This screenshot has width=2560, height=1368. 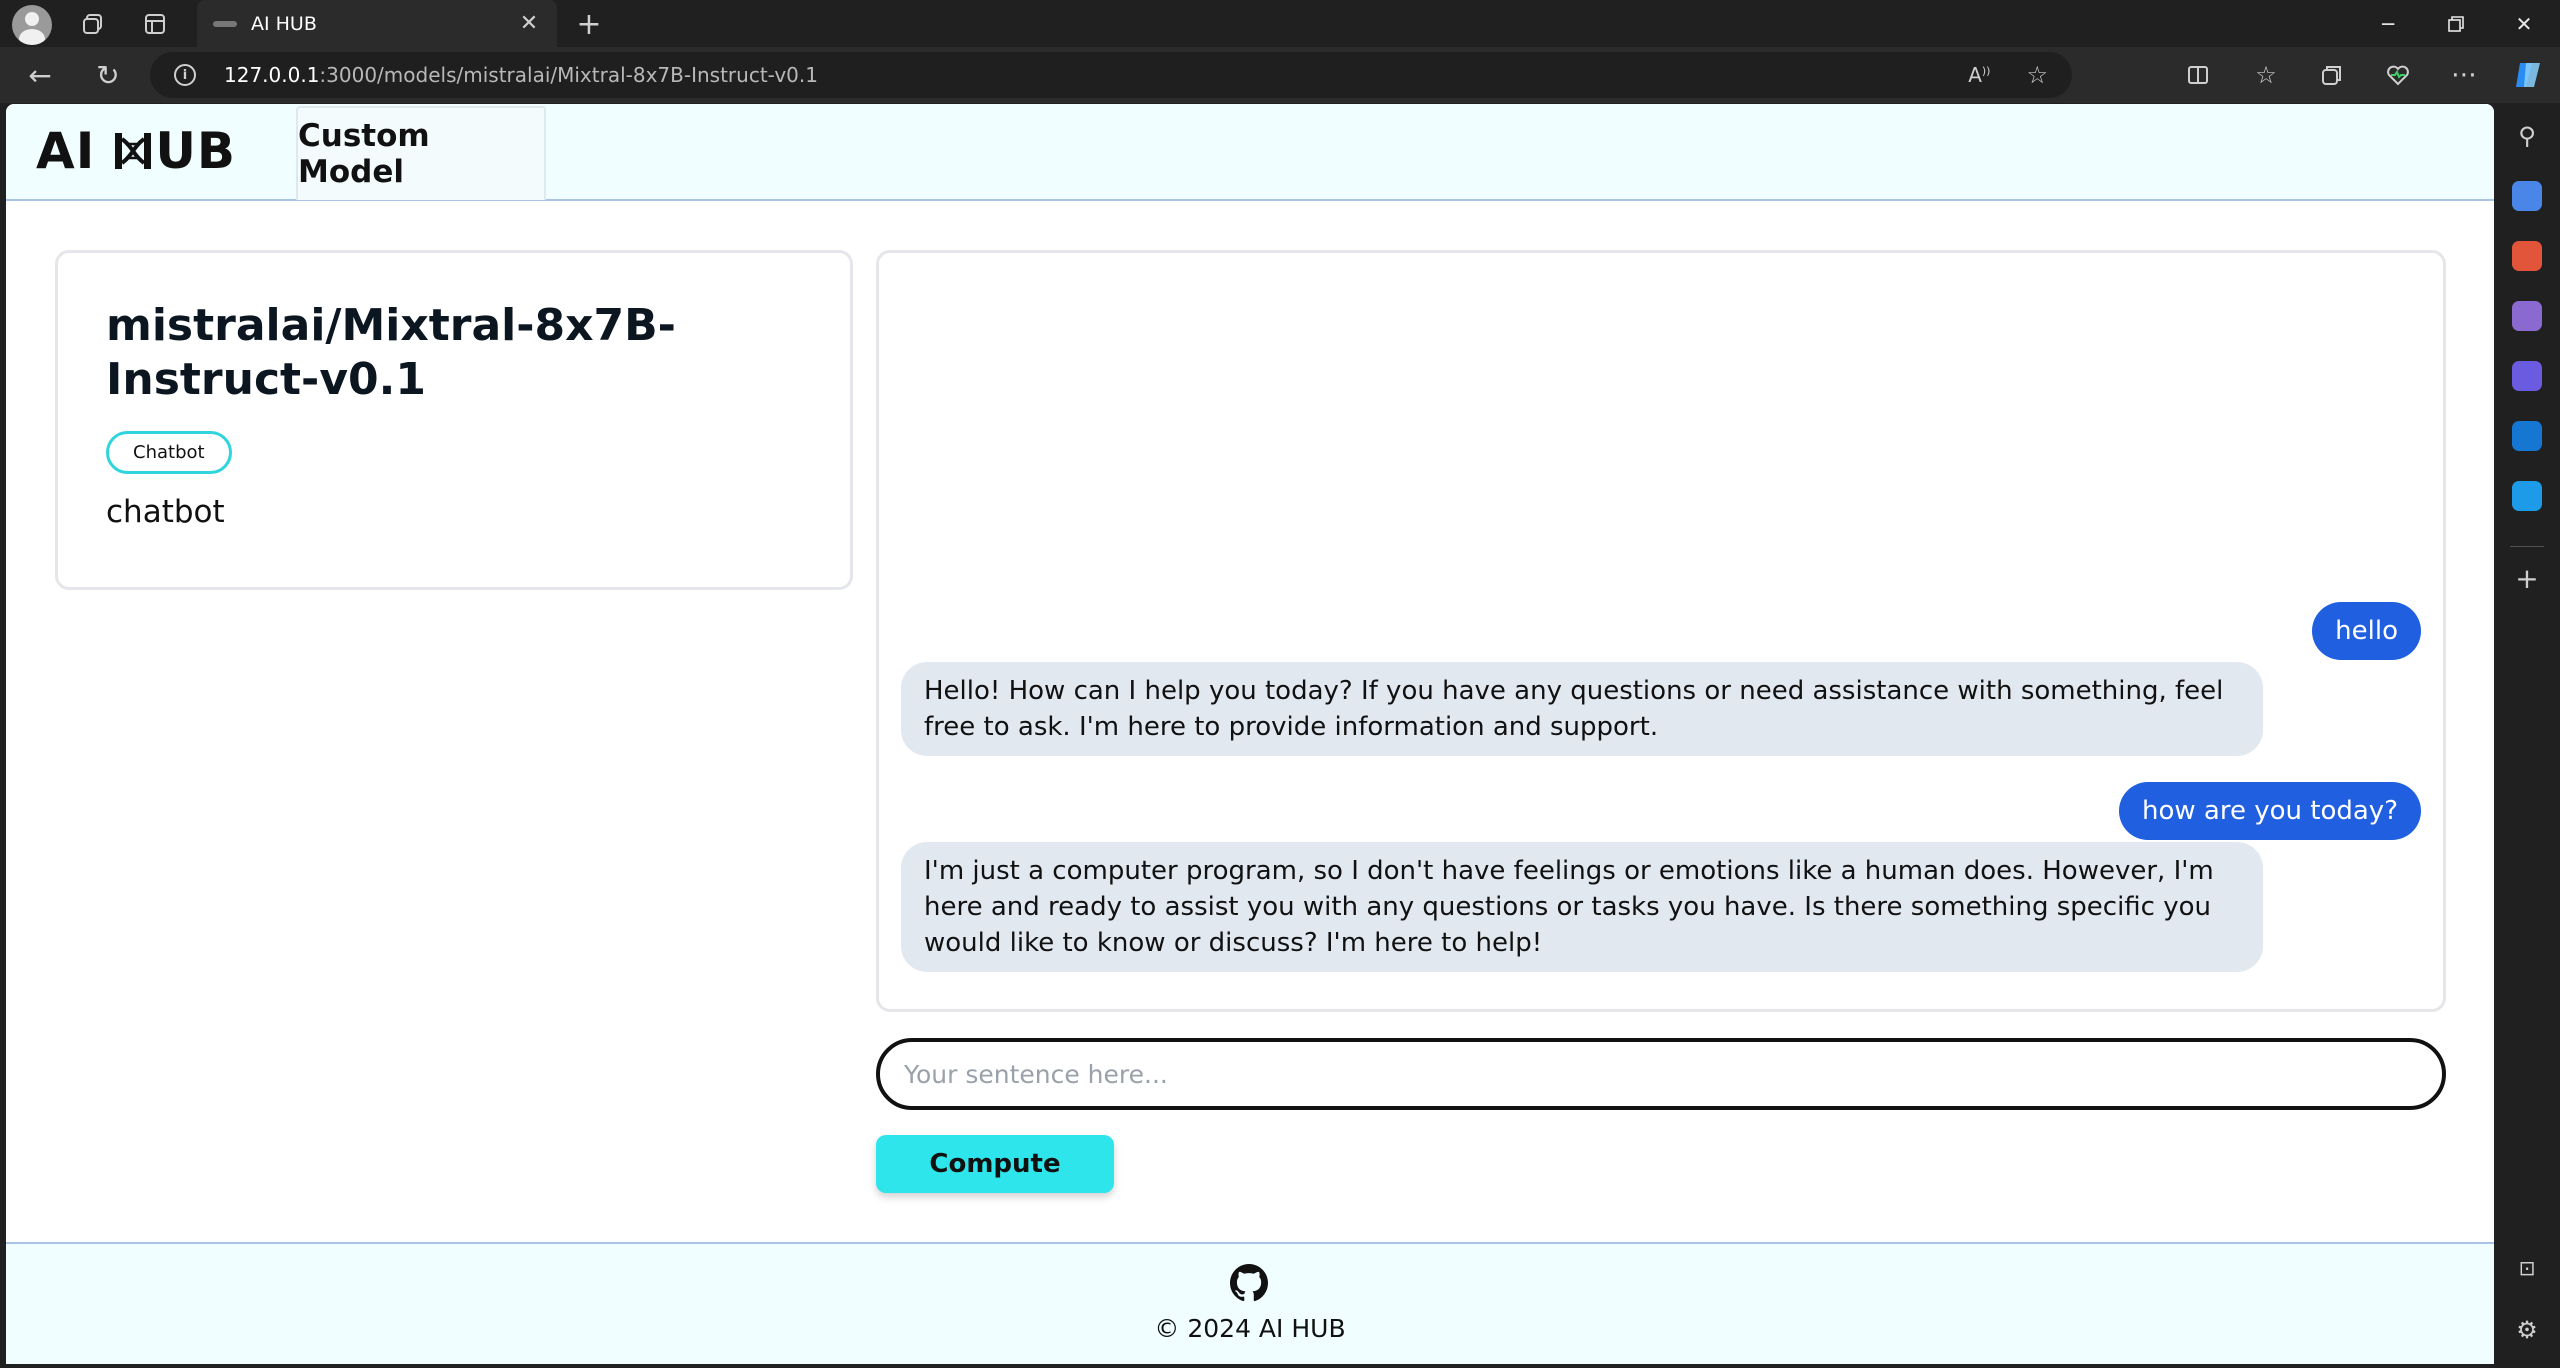 I want to click on settings-gear-icon: ⚙, so click(x=2527, y=1330).